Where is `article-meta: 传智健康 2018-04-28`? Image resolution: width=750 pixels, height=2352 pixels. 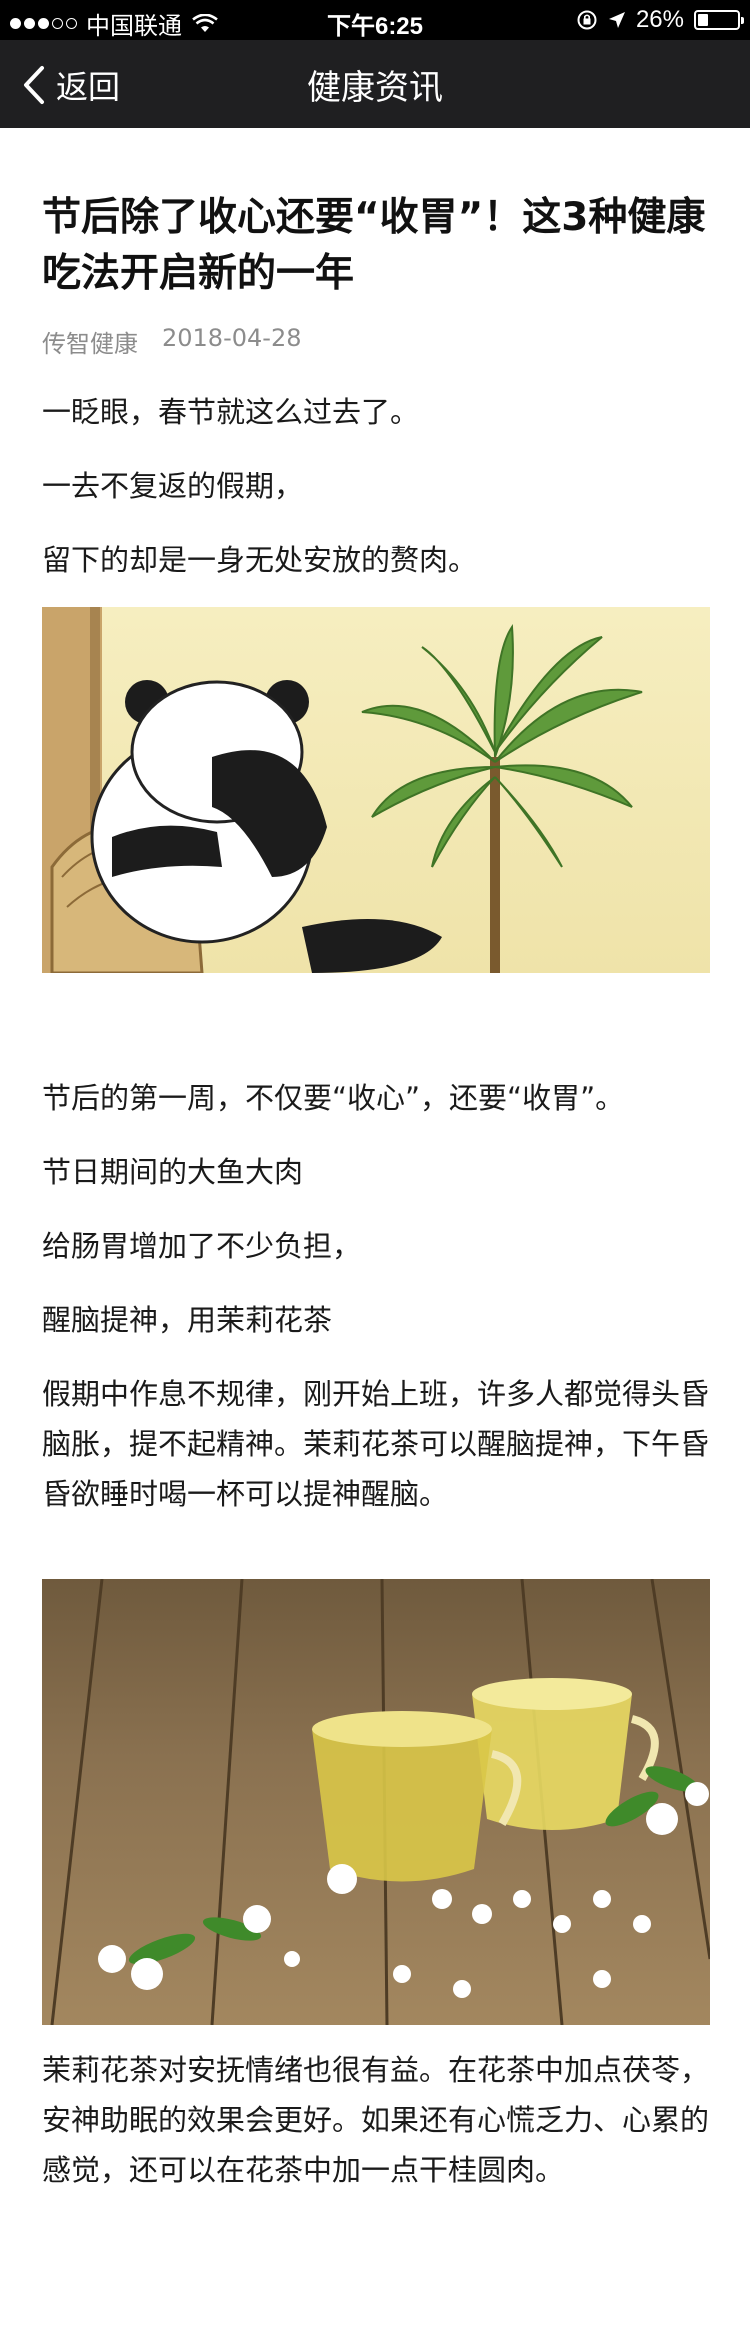 article-meta: 传智健康 2018-04-28 is located at coordinates (376, 341).